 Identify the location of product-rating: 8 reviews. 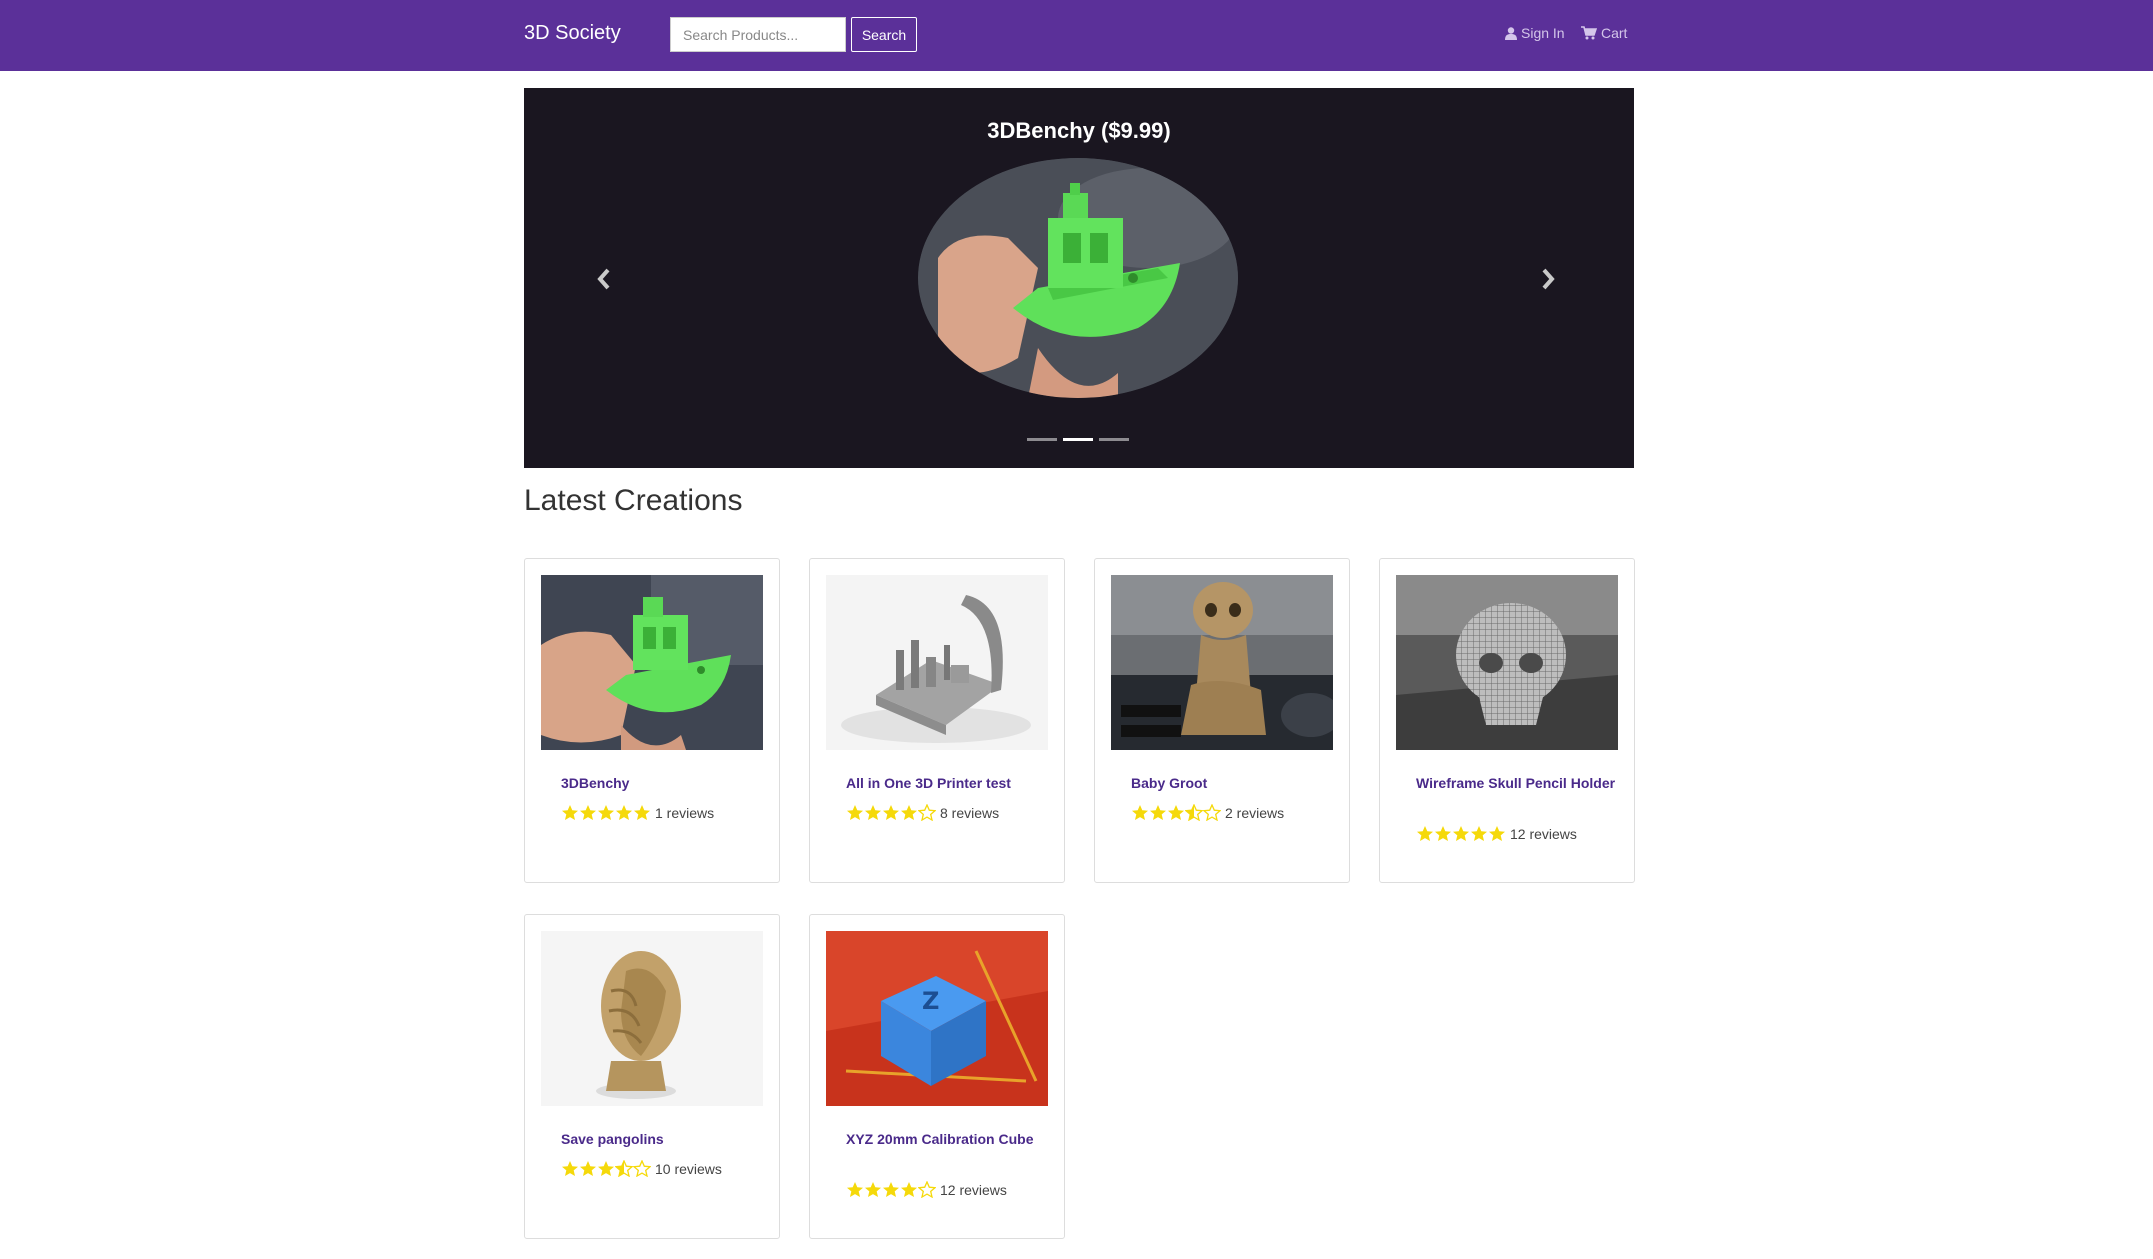
(922, 812).